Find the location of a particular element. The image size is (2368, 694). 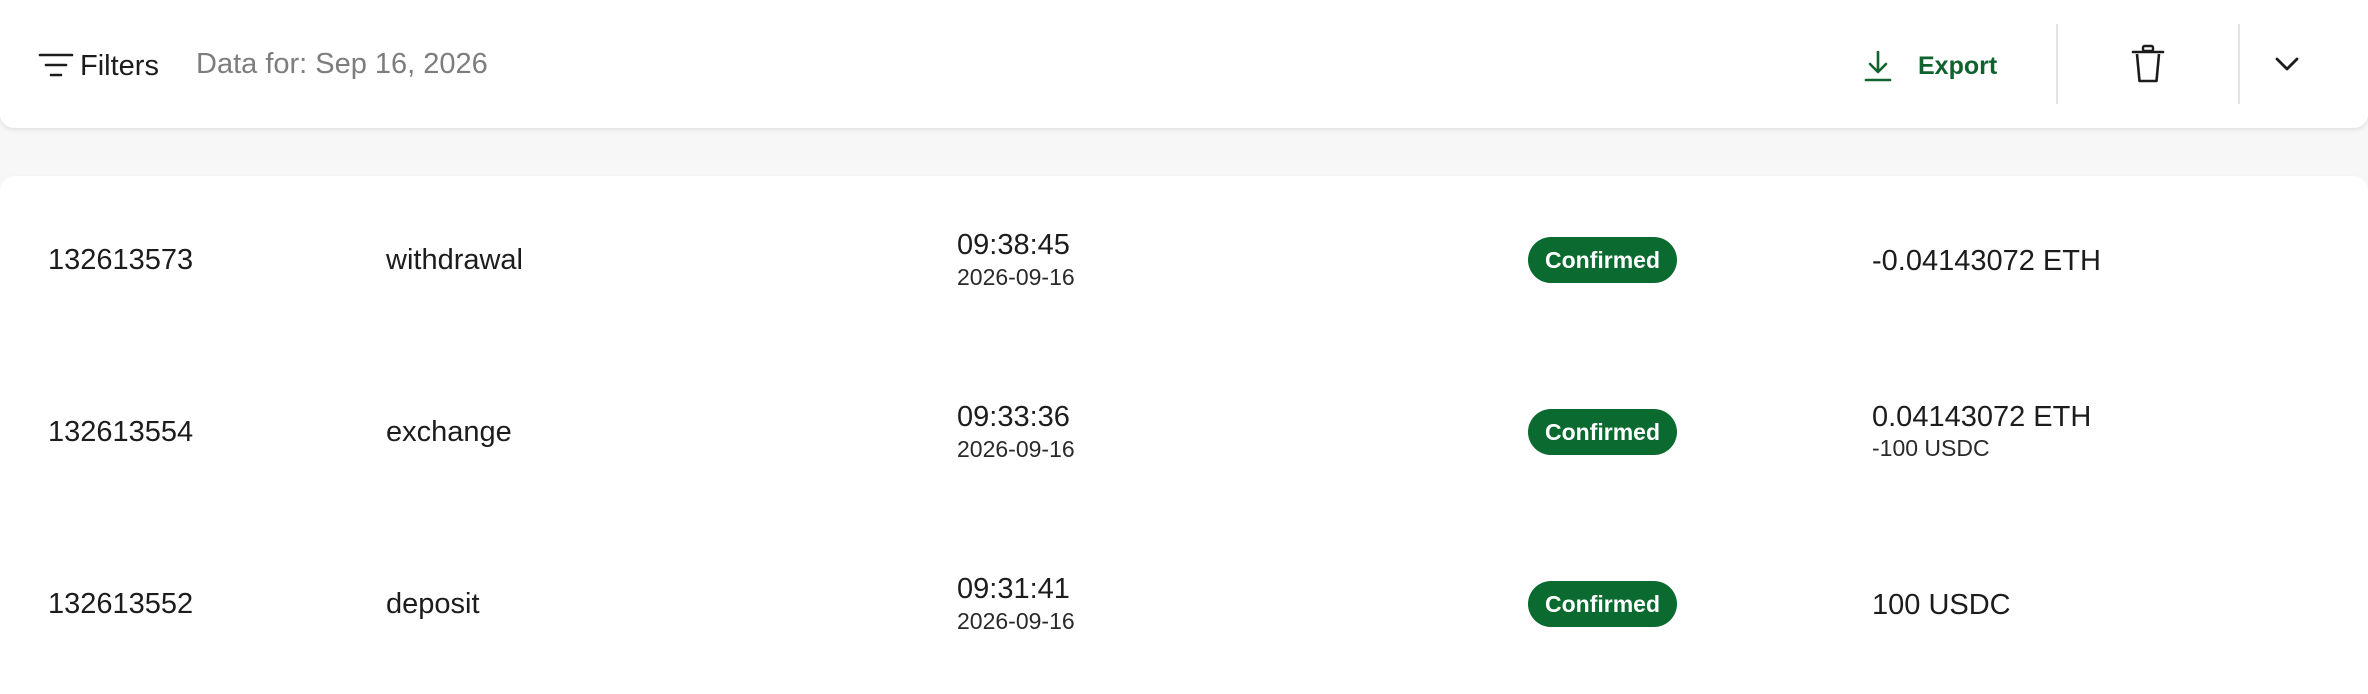

transaction-id: 132613573 is located at coordinates (121, 260).